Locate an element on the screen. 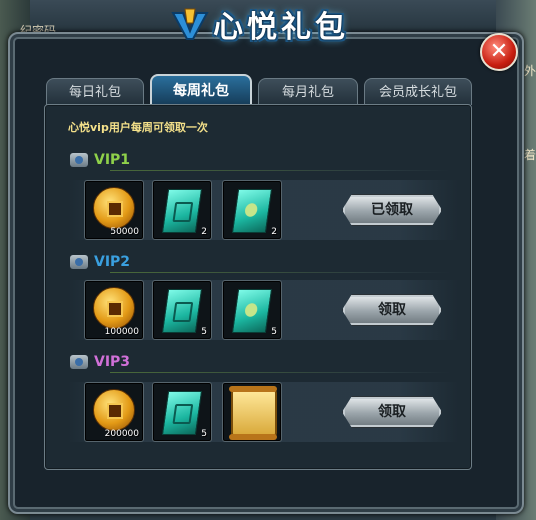 This screenshot has height=520, width=536. reward-slot is located at coordinates (252, 412).